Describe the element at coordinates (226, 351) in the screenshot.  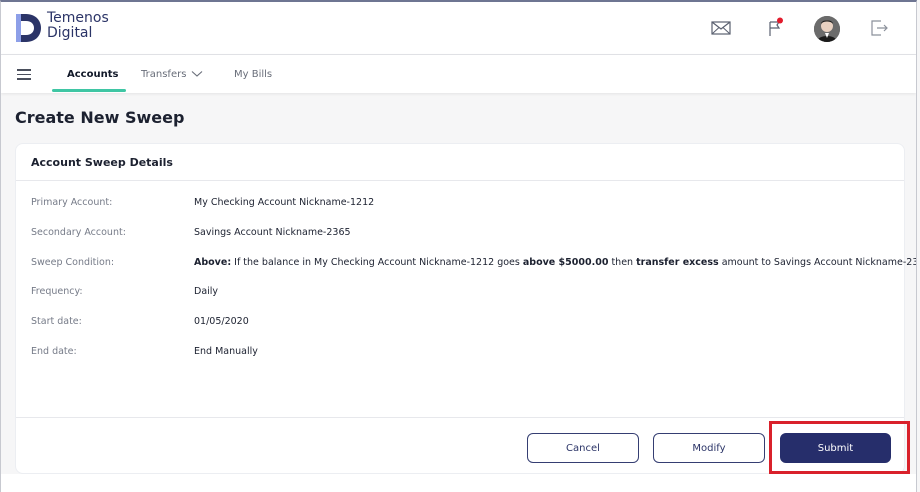
I see `detail-value: End Manually` at that location.